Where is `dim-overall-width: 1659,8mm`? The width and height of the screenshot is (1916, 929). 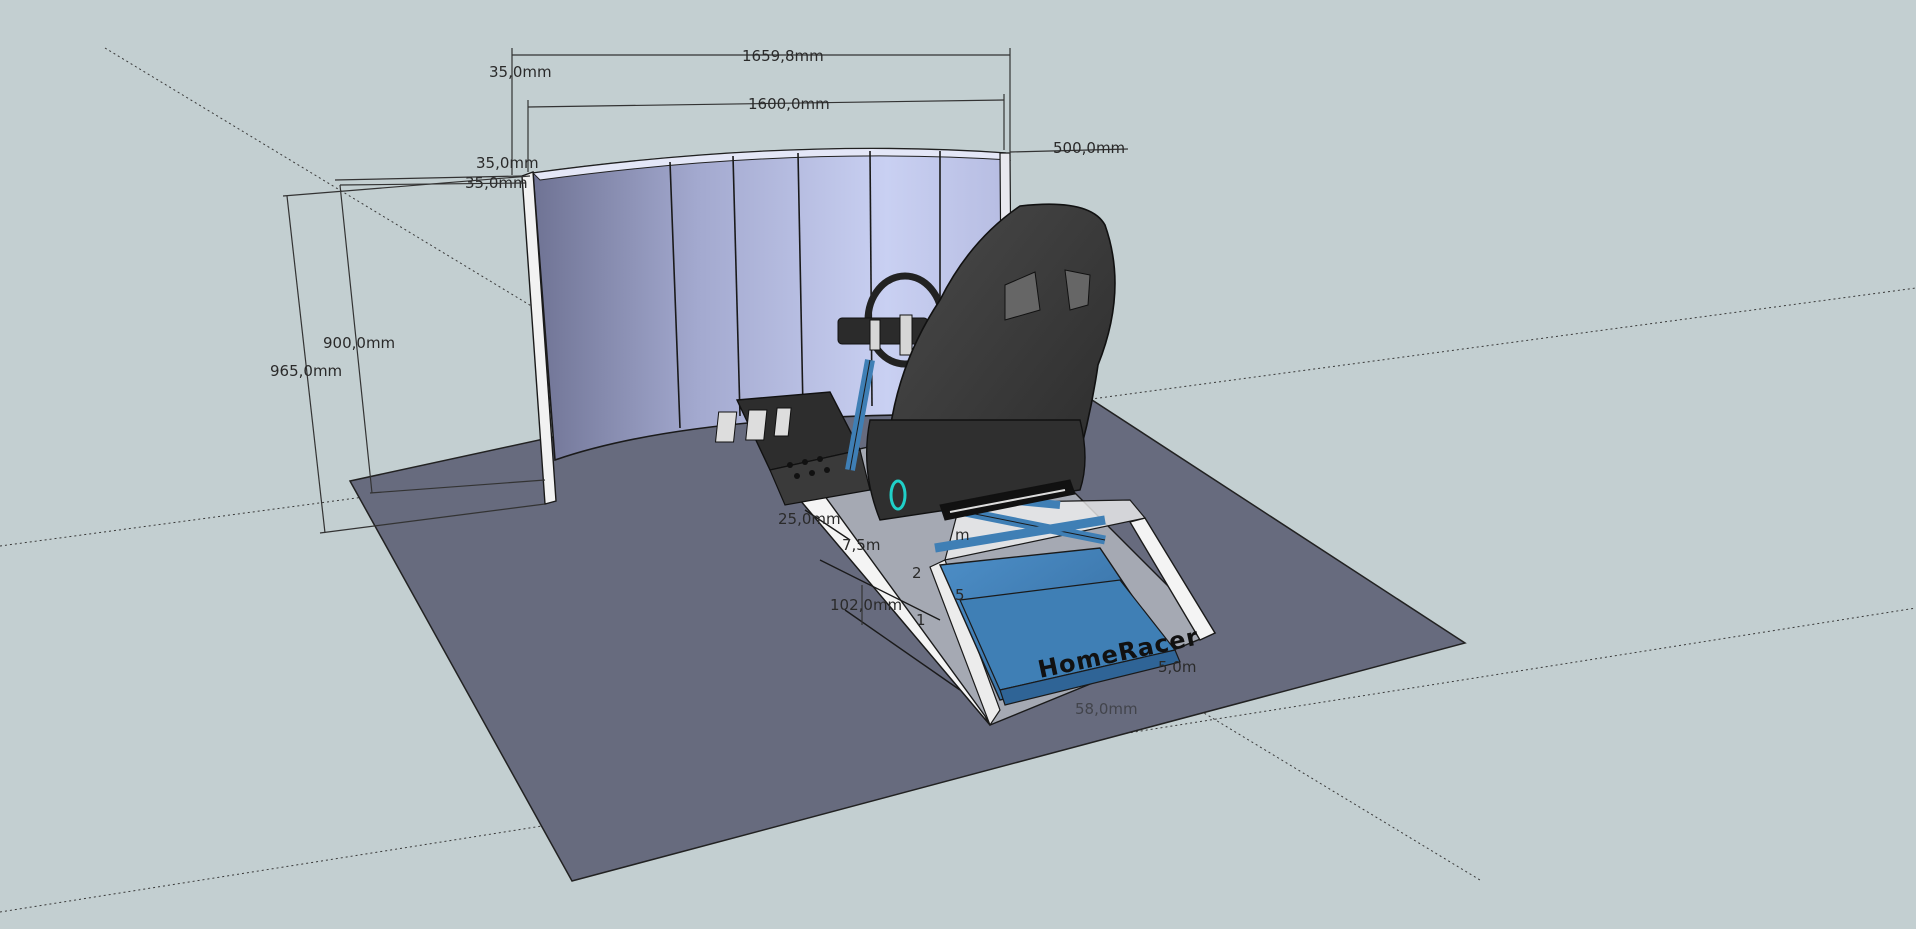
dim-overall-width: 1659,8mm is located at coordinates (783, 56).